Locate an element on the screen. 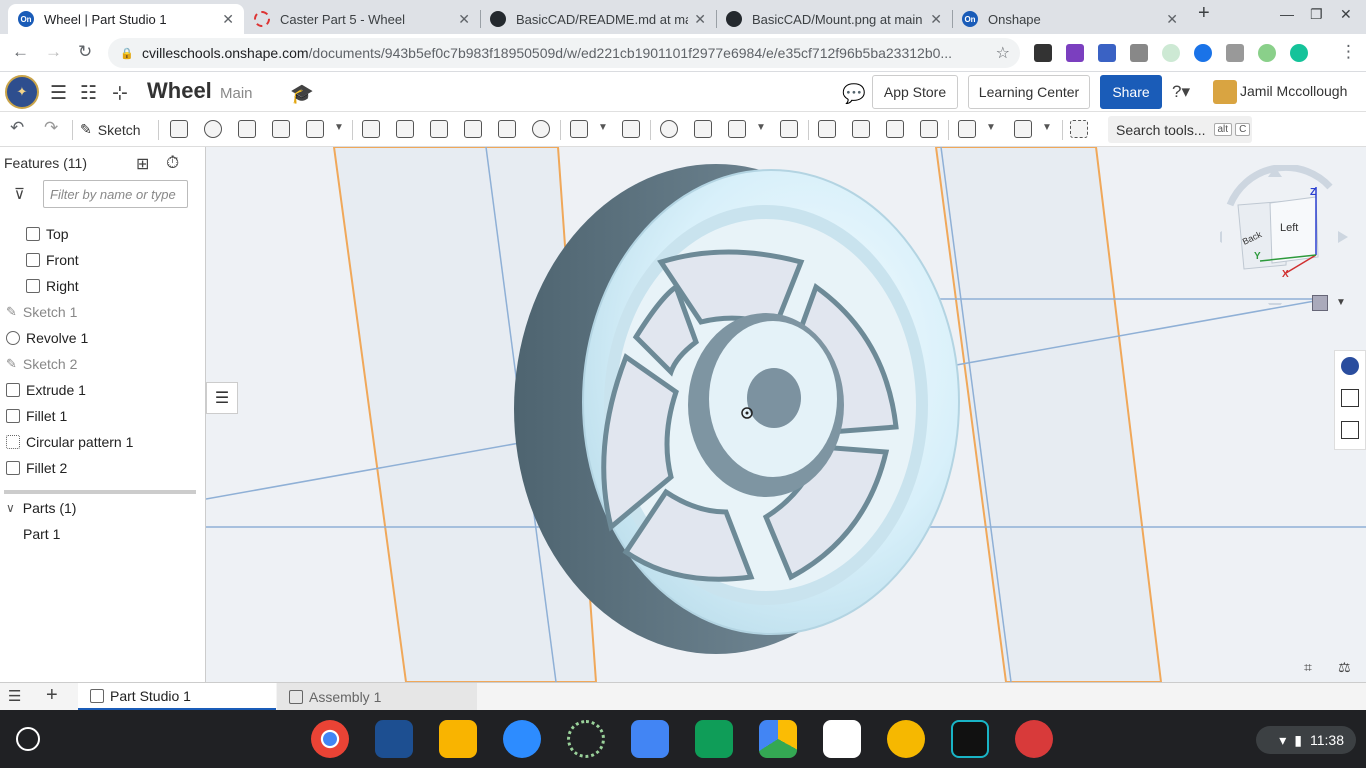 The height and width of the screenshot is (768, 1366). fillet-icon is located at coordinates (371, 129).